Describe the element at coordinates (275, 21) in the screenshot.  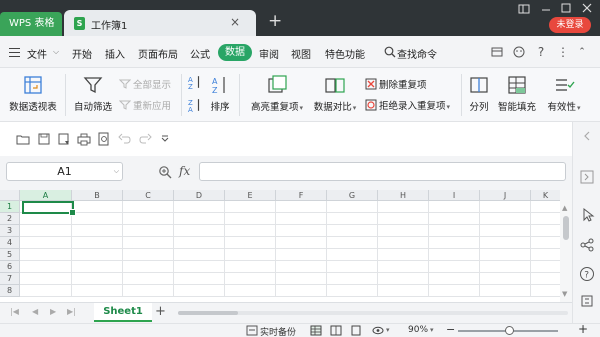
I see `new-tab-button: +` at that location.